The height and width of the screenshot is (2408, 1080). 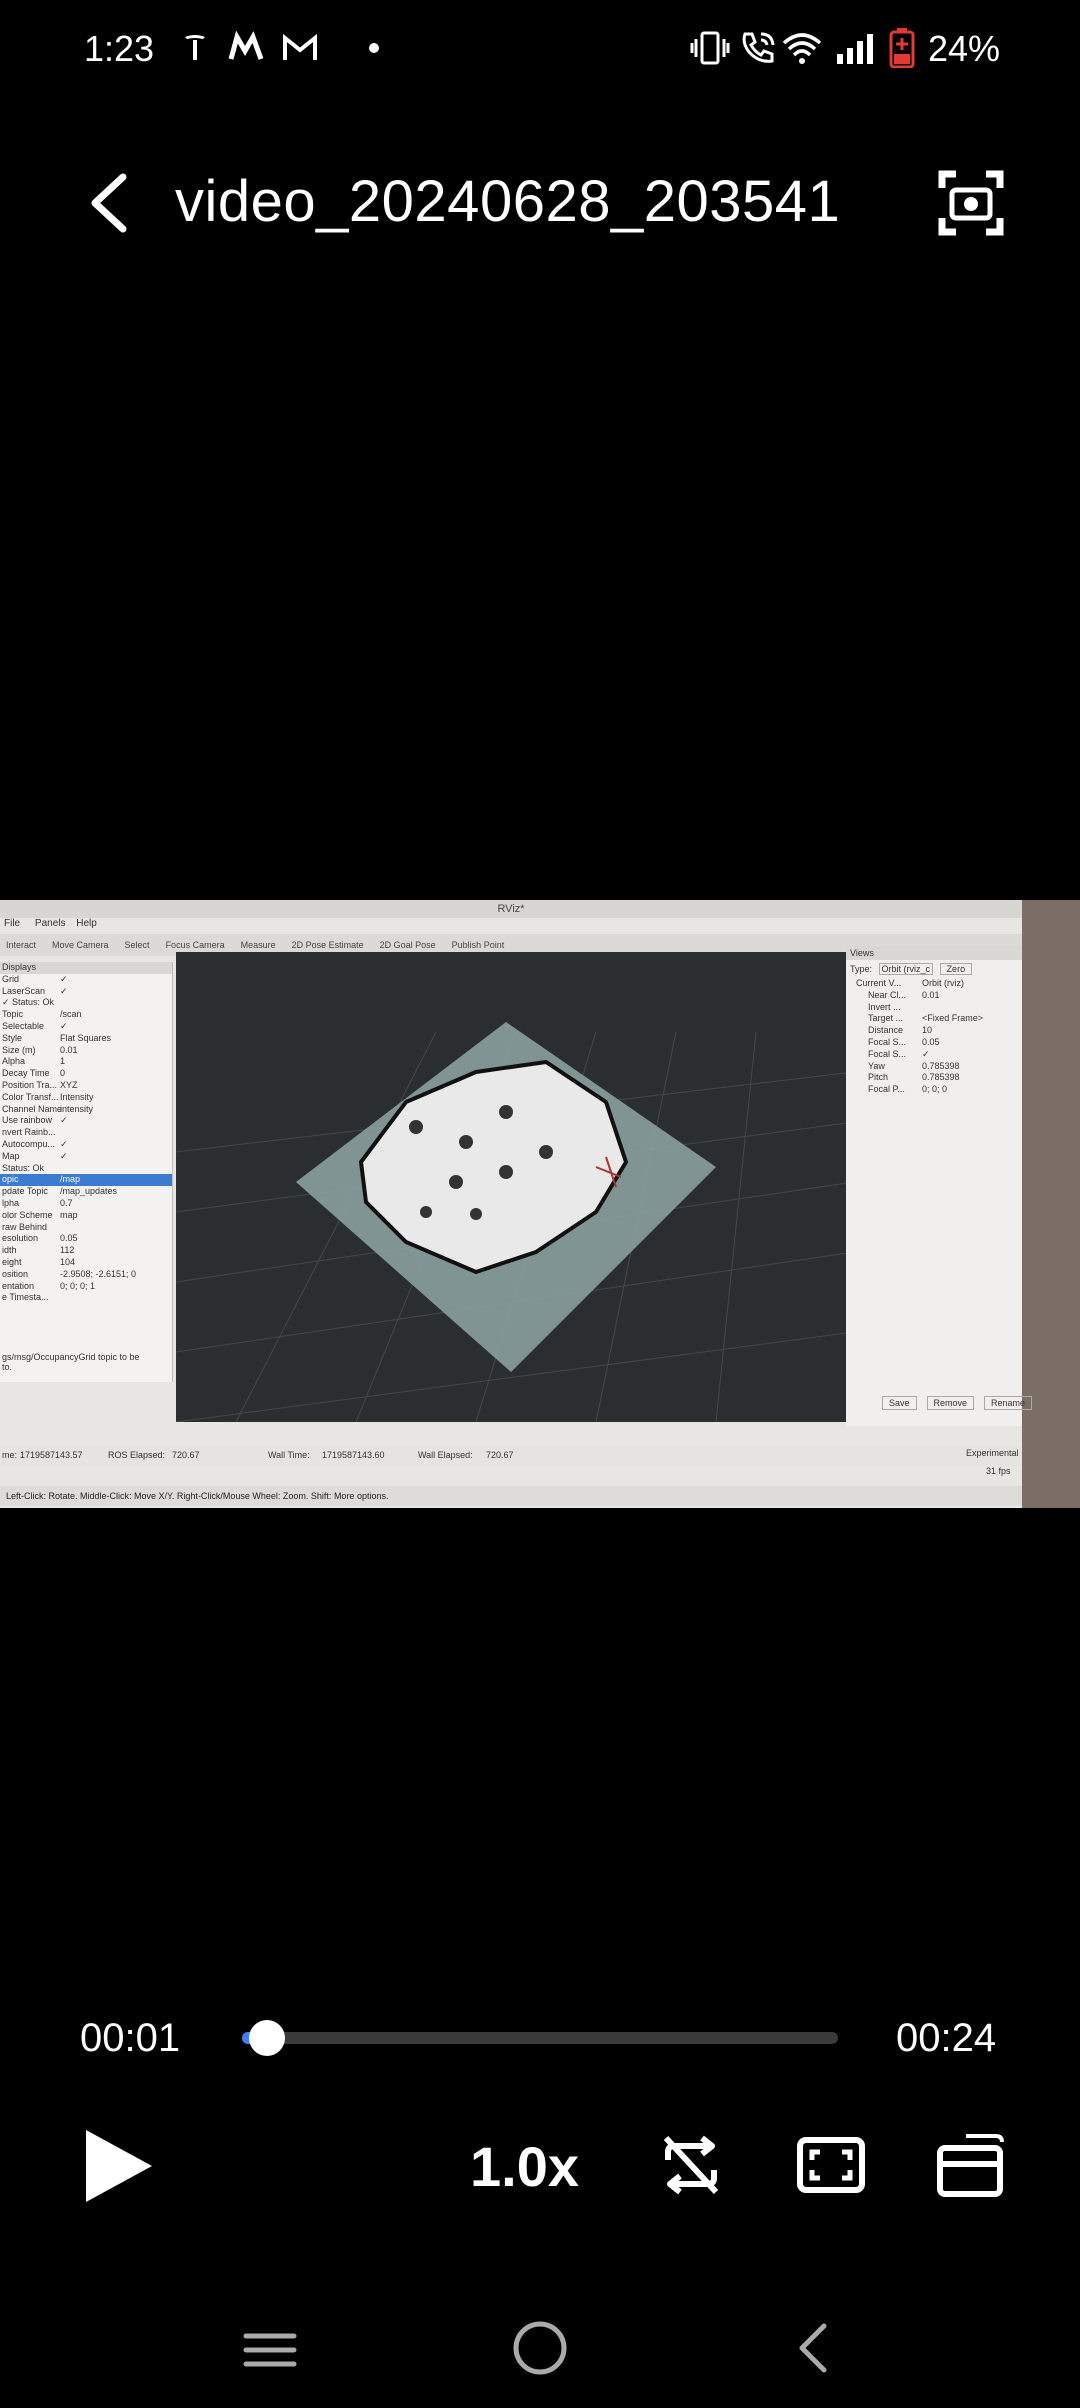 What do you see at coordinates (86, 1251) in the screenshot?
I see `display-property-row: idth 112` at bounding box center [86, 1251].